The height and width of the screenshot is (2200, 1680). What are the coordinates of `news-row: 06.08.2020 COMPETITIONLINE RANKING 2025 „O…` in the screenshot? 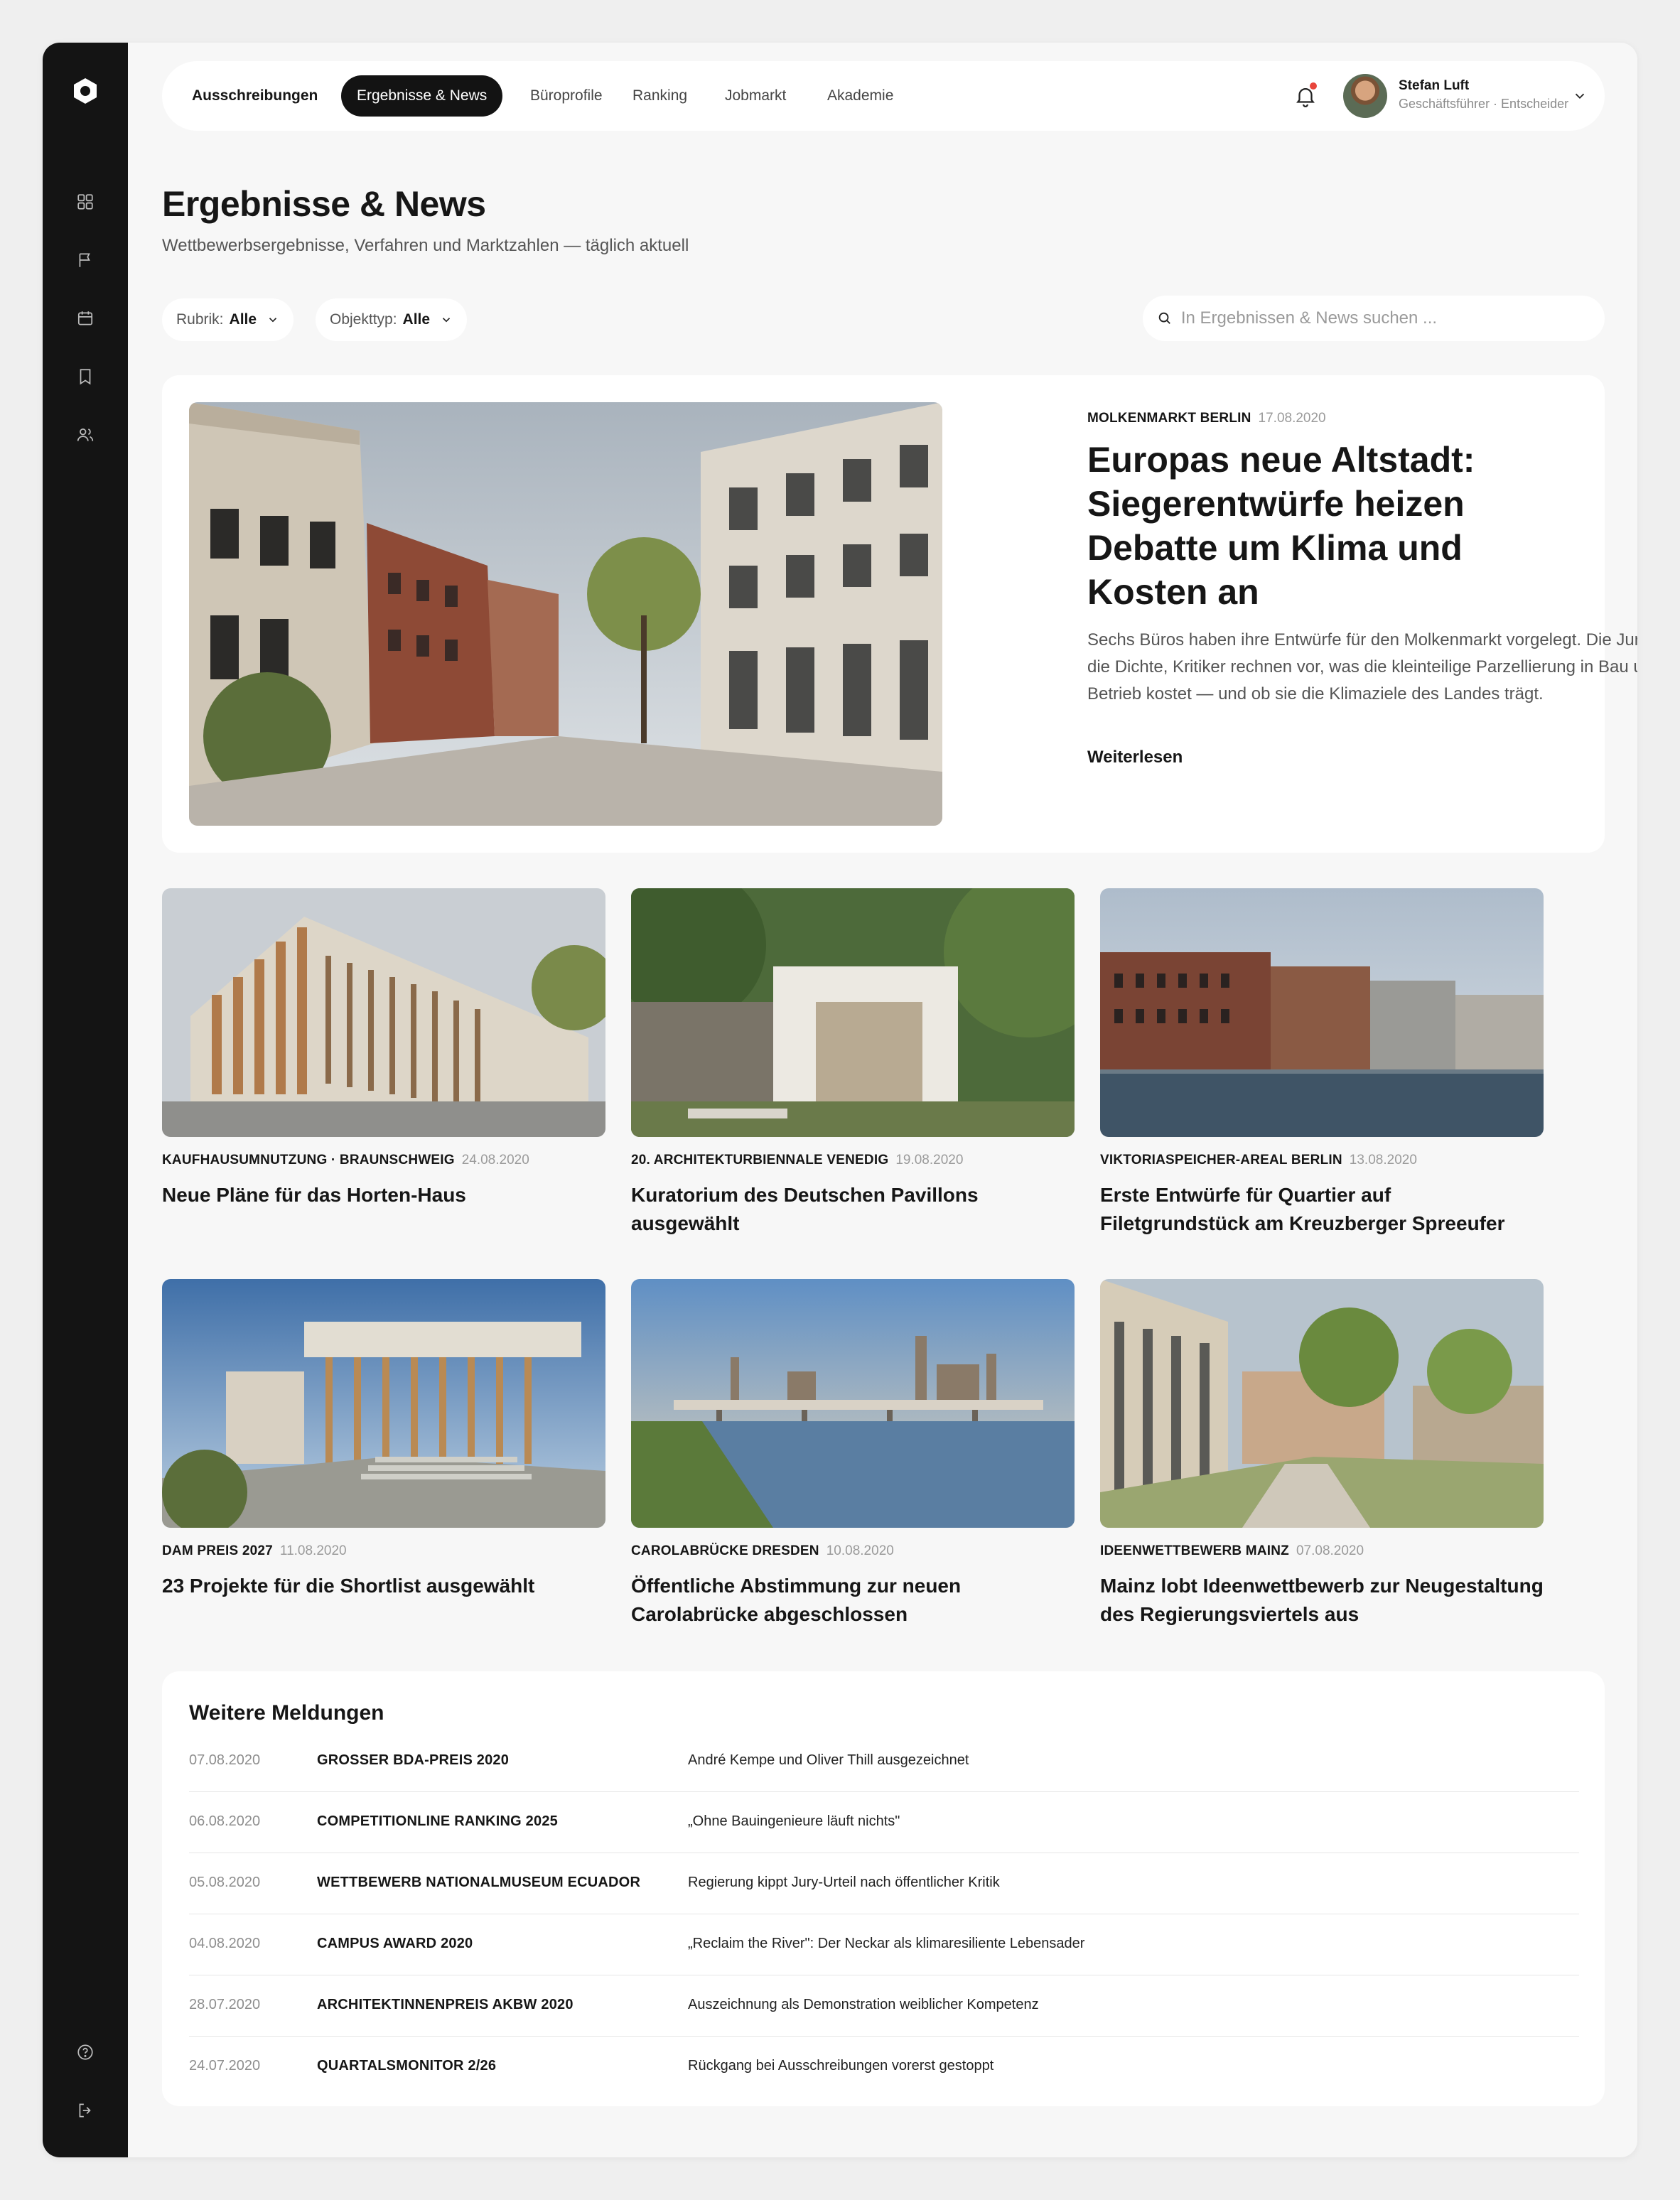 It's located at (884, 1822).